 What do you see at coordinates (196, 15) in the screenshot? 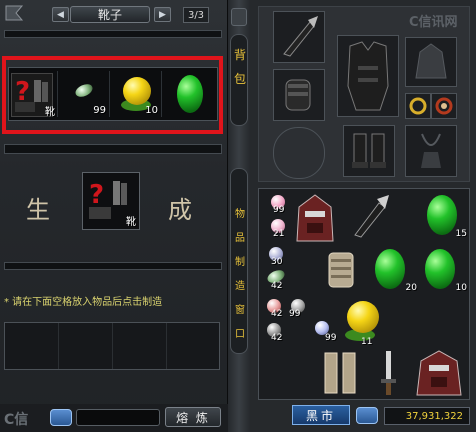
I see `page-indicator: 3/3` at bounding box center [196, 15].